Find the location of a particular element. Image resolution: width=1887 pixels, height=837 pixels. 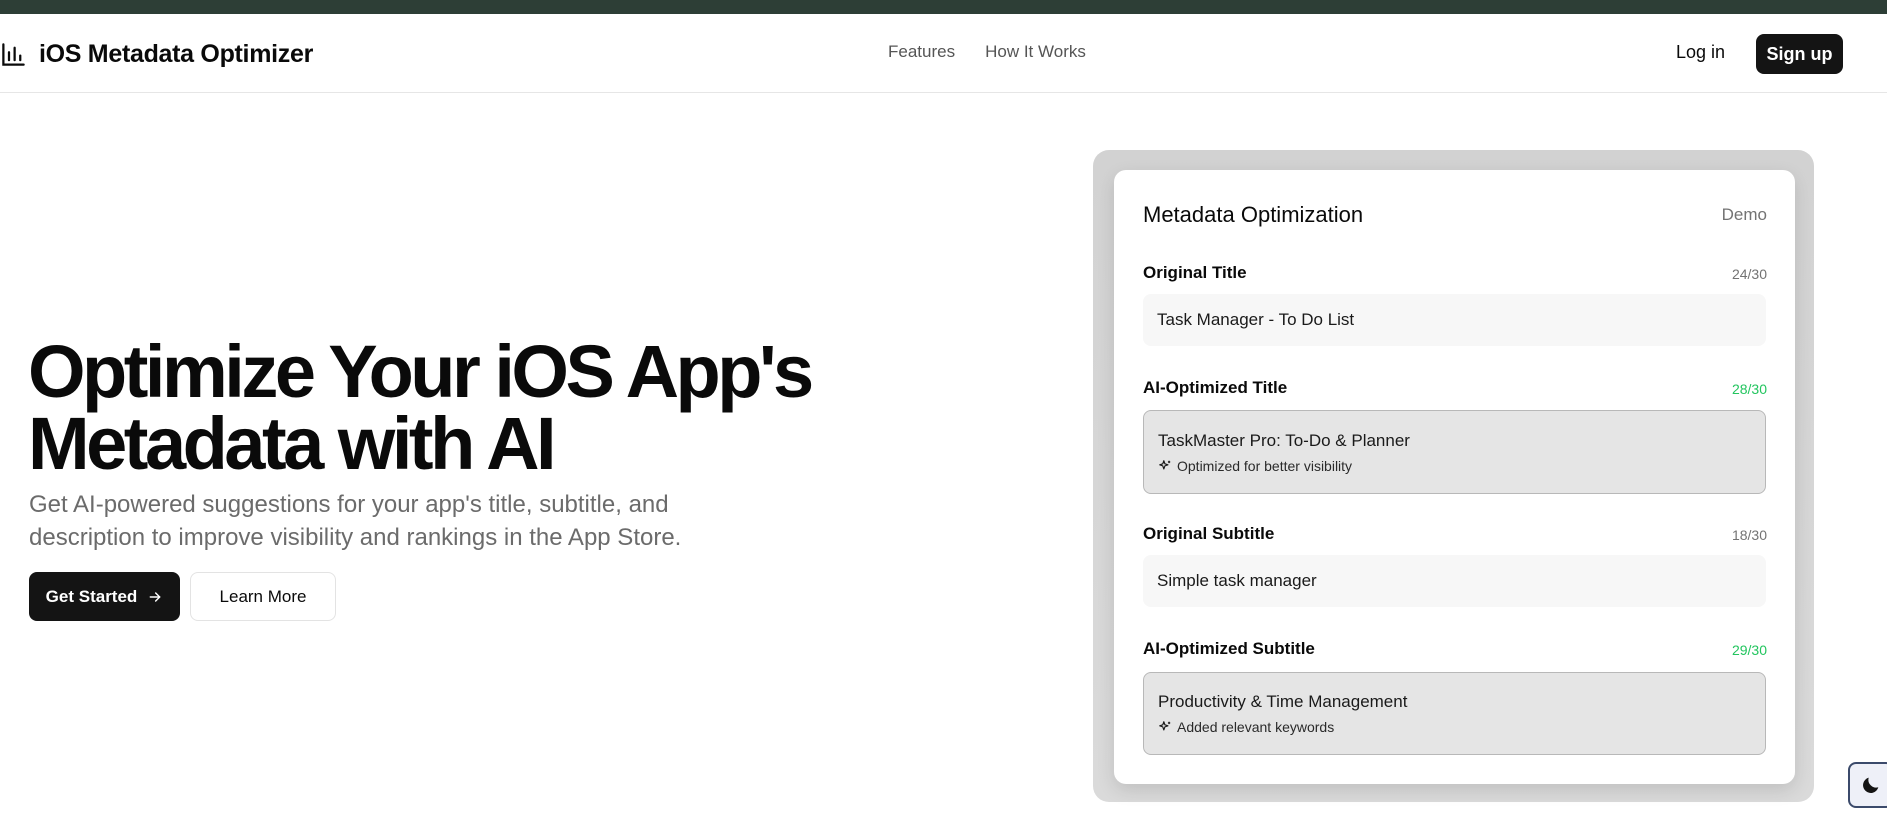

original-subtitle-label: Original Subtitle is located at coordinates (1209, 533).